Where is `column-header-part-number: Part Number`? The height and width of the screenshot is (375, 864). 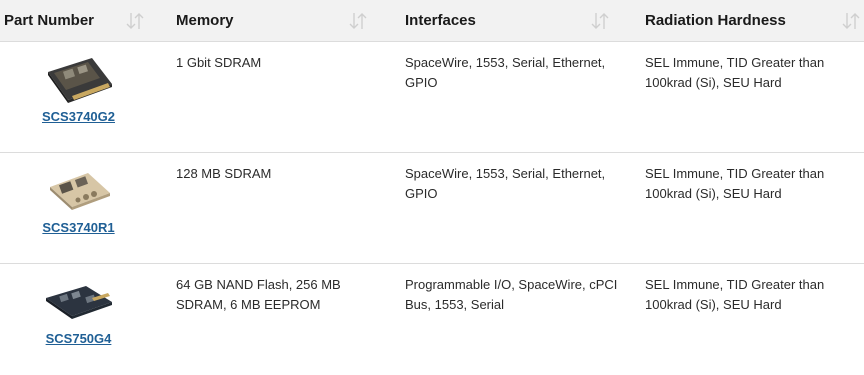
column-header-part-number: Part Number is located at coordinates (78, 21).